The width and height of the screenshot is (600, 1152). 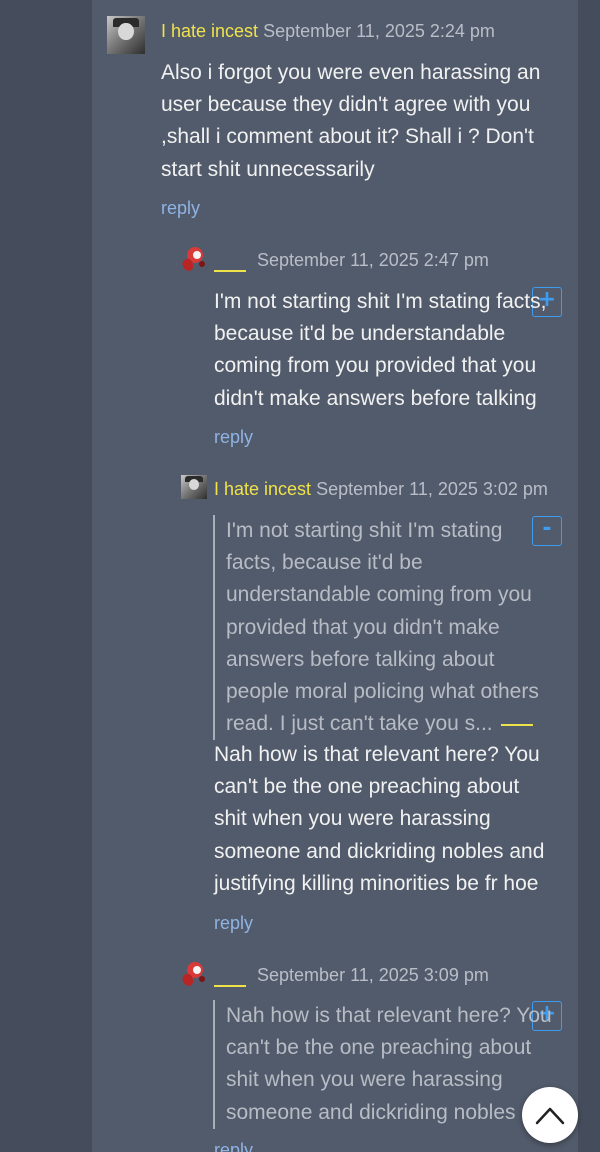 What do you see at coordinates (379, 31) in the screenshot?
I see `comment-date: September 11, 2025 2:24 pm` at bounding box center [379, 31].